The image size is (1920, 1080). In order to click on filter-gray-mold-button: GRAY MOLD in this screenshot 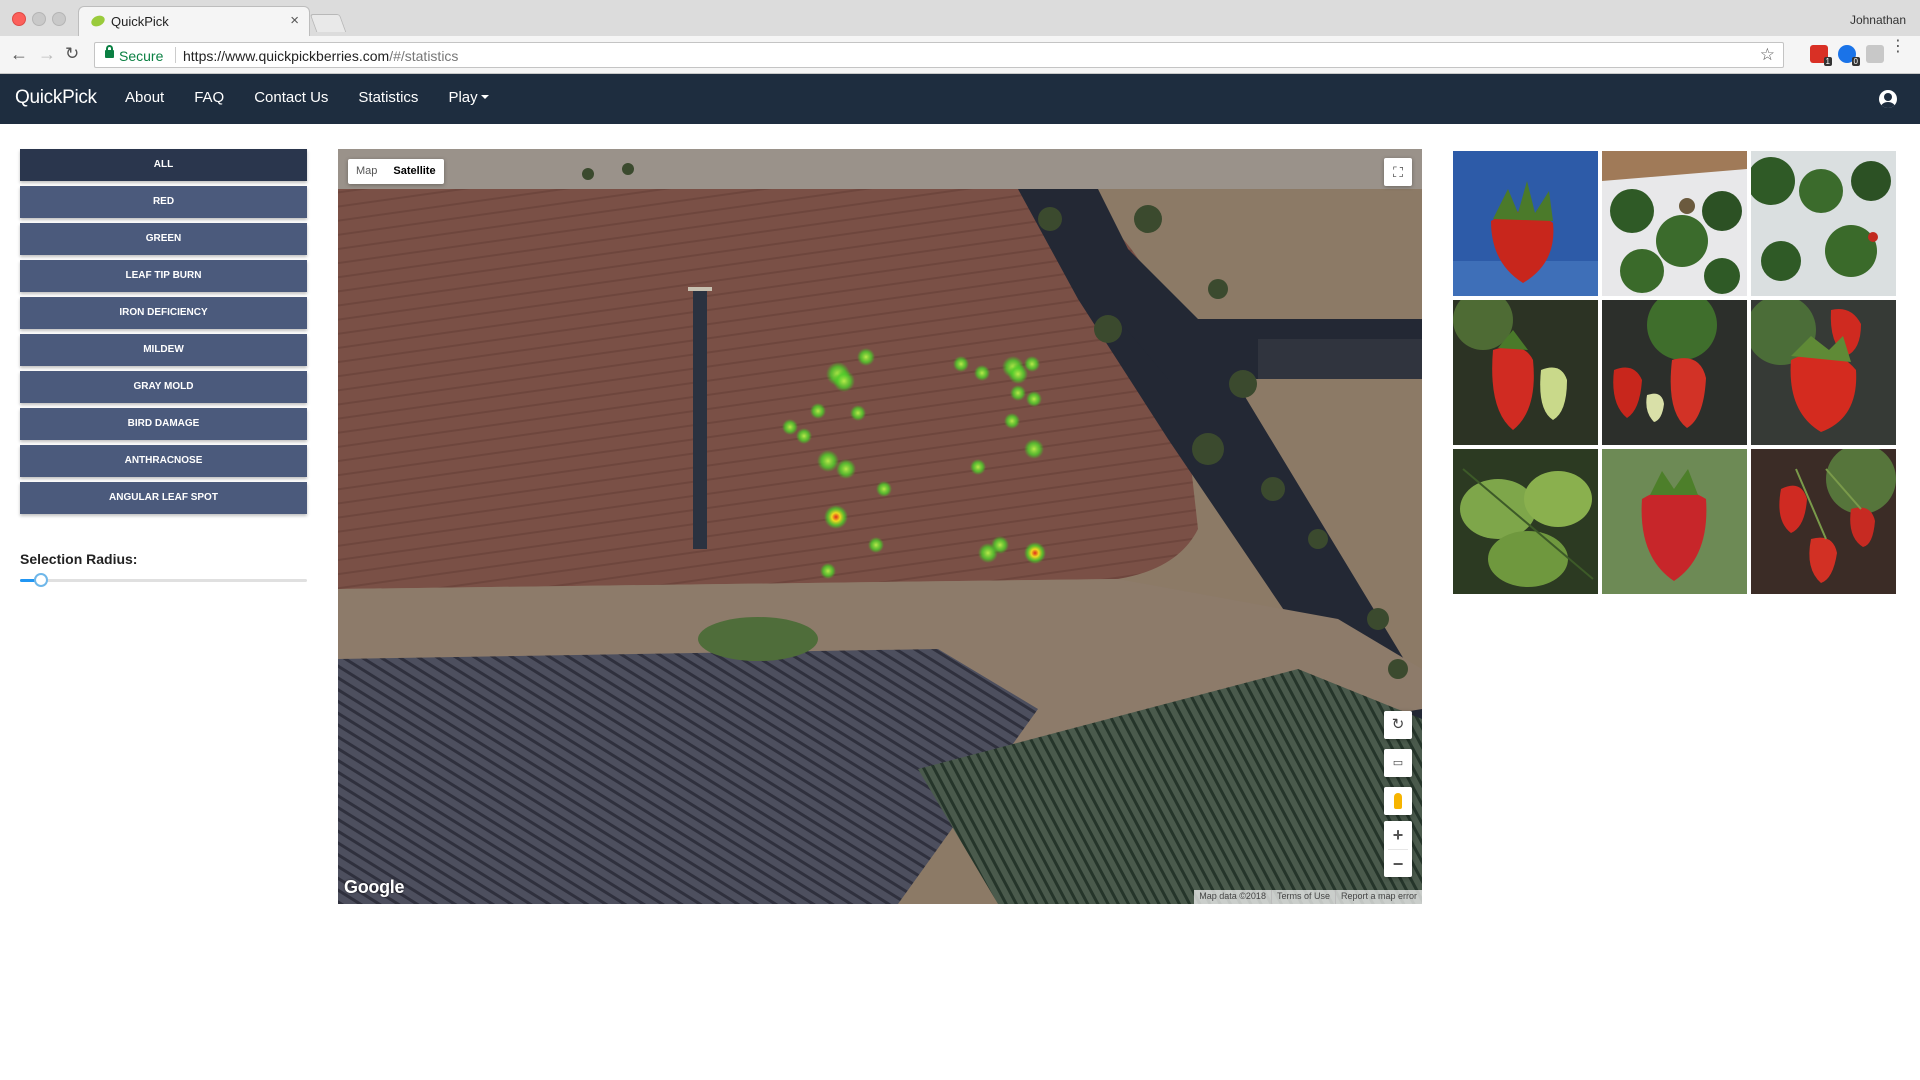, I will do `click(163, 387)`.